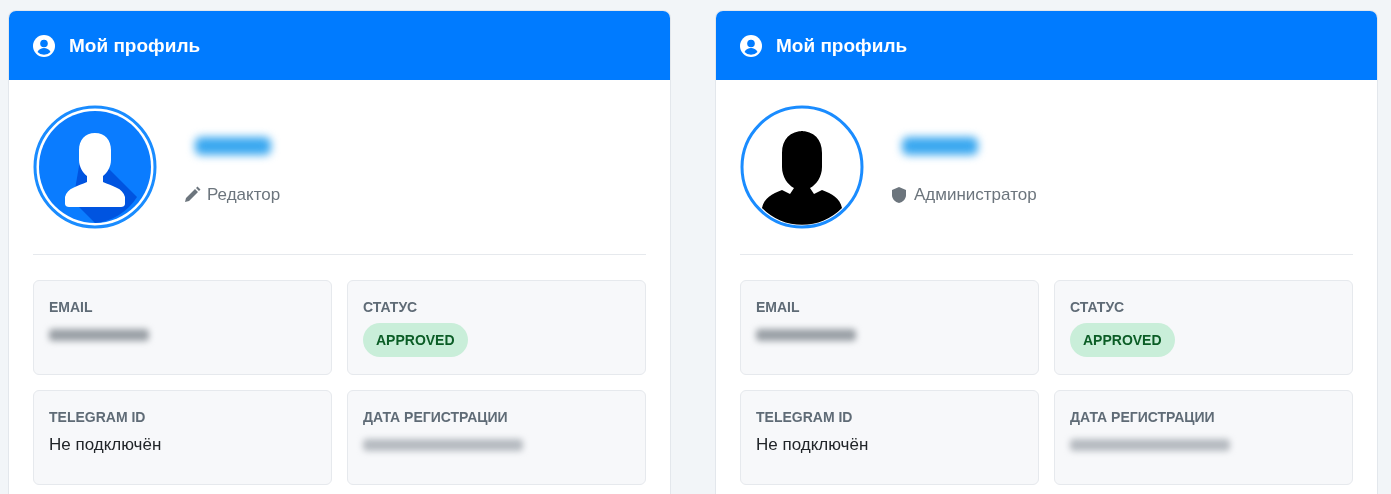 The height and width of the screenshot is (494, 1391). What do you see at coordinates (899, 195) in the screenshot?
I see `shield-icon` at bounding box center [899, 195].